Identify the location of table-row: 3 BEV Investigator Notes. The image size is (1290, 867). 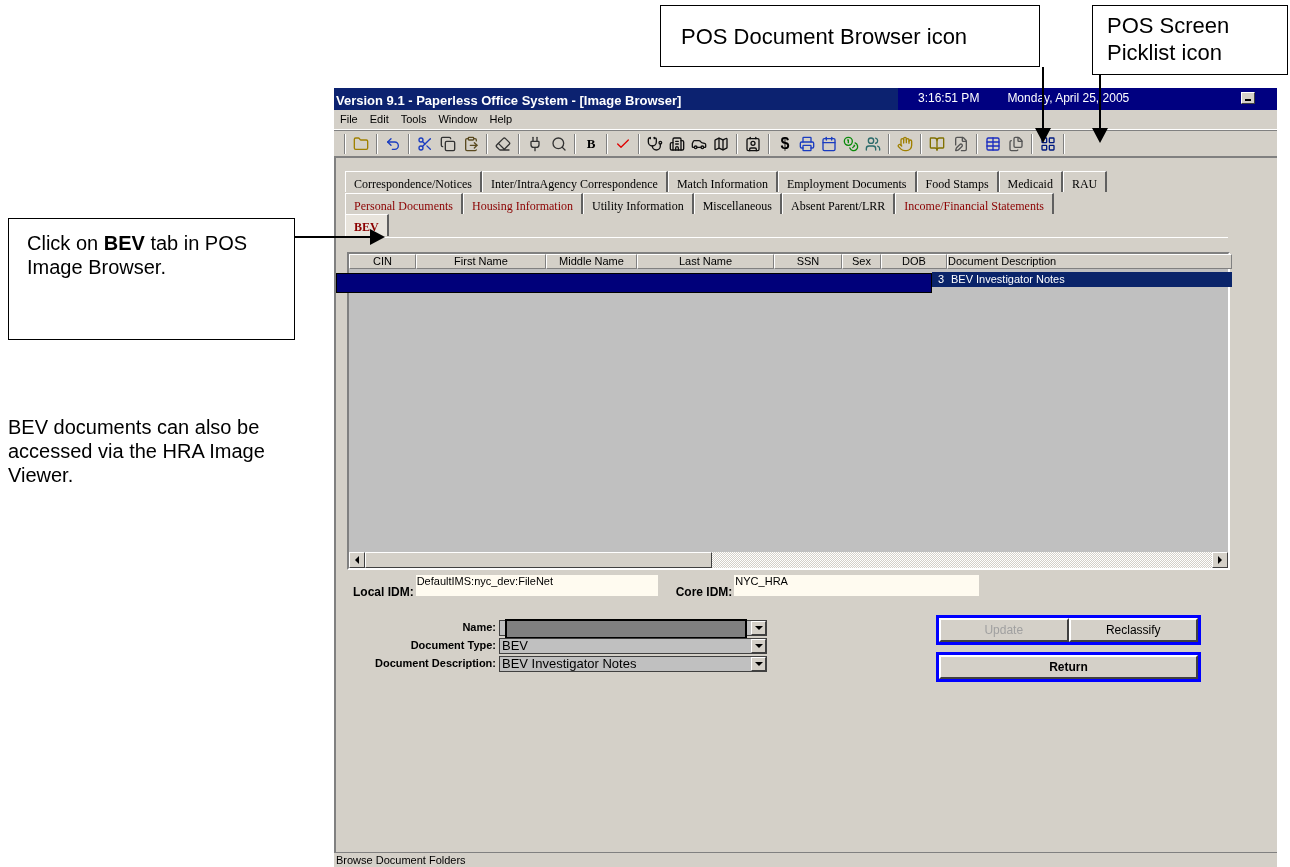
(1082, 279).